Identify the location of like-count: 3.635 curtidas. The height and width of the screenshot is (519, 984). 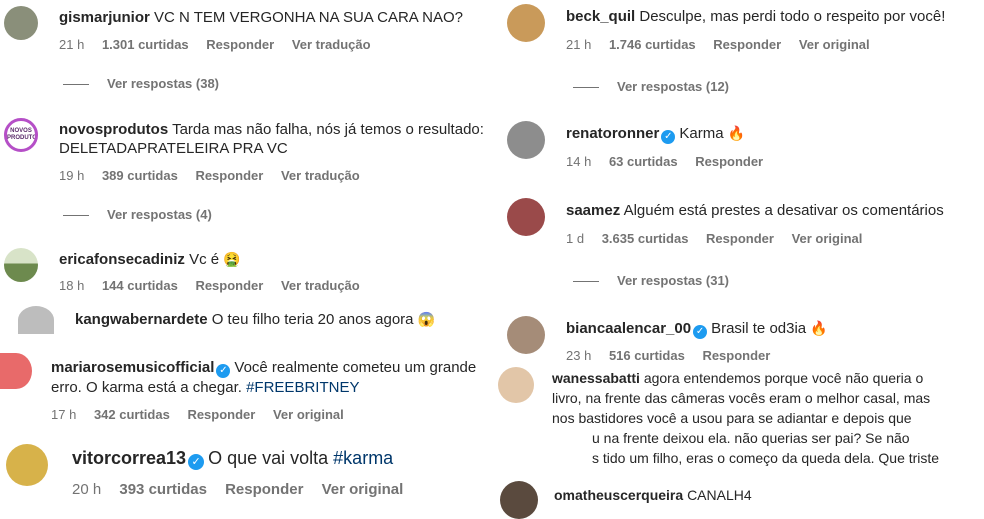
(645, 238).